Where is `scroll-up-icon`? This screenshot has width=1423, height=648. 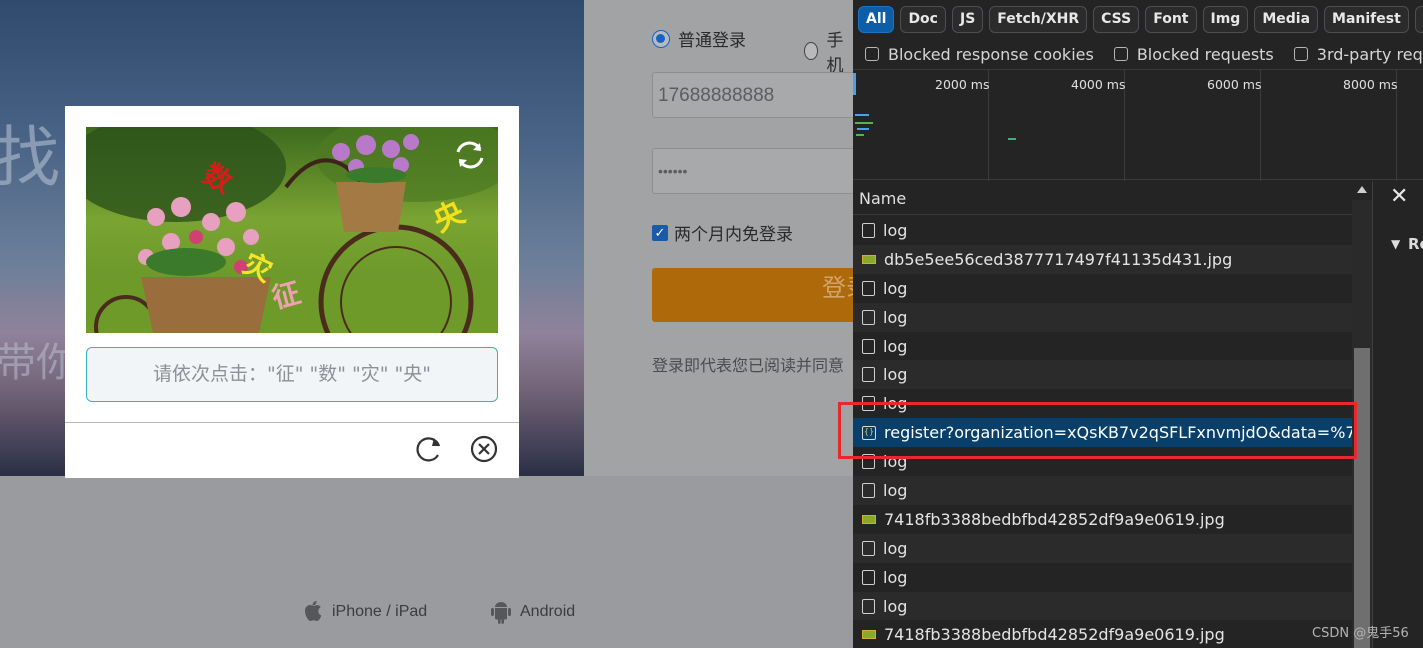
scroll-up-icon is located at coordinates (1362, 189).